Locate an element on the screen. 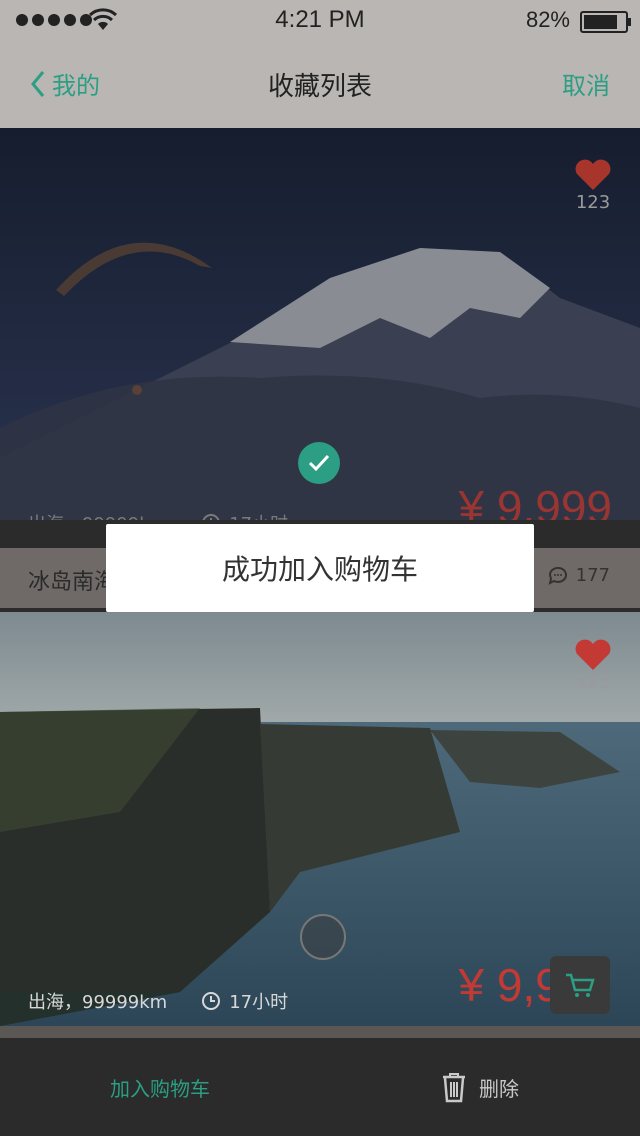 Image resolution: width=640 pixels, height=1136 pixels. comment-icon is located at coordinates (557, 575).